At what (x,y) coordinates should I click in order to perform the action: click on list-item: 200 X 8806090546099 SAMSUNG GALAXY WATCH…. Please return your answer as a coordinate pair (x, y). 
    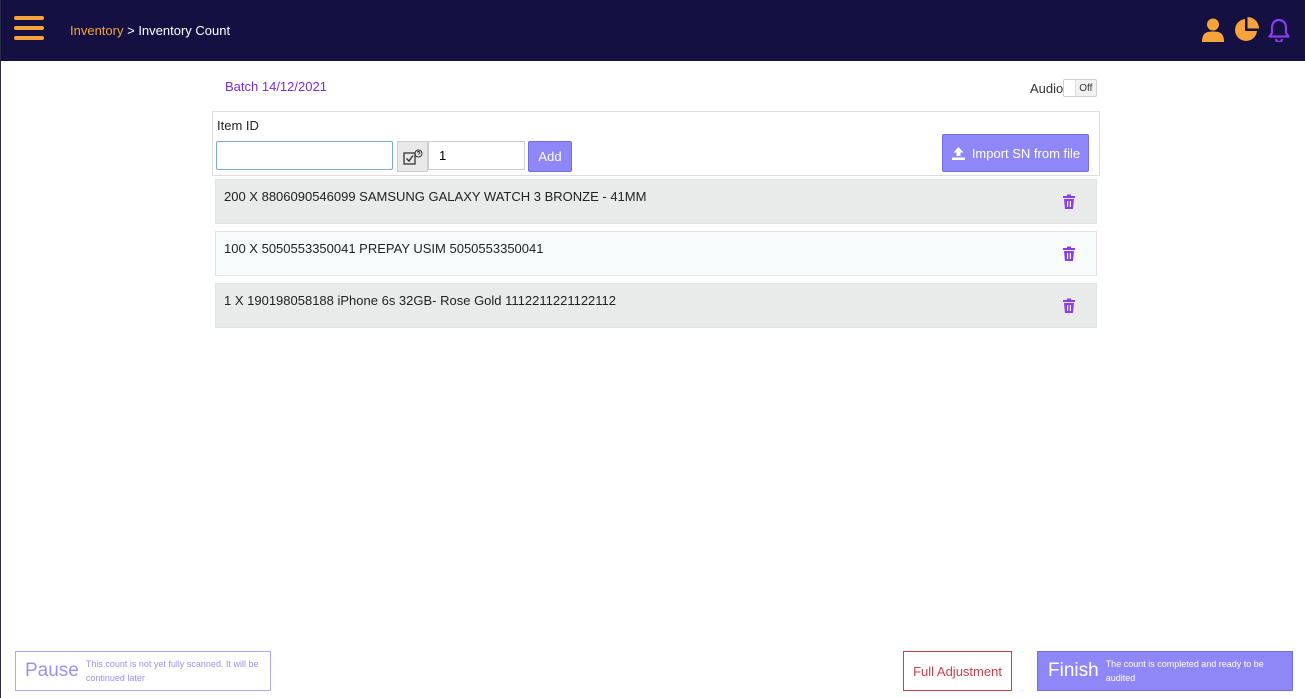
    Looking at the image, I should click on (656, 201).